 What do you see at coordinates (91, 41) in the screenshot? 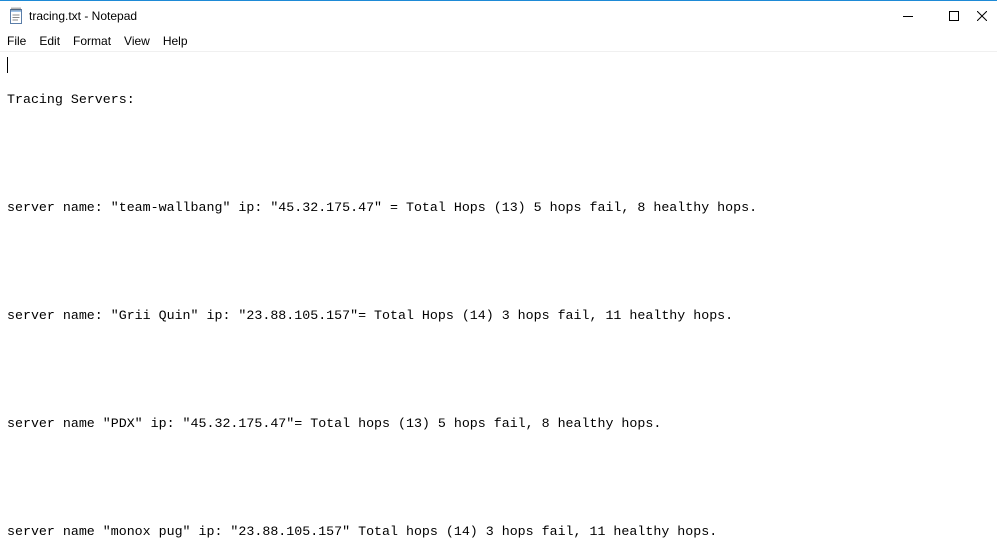
I see `menu-format: Format` at bounding box center [91, 41].